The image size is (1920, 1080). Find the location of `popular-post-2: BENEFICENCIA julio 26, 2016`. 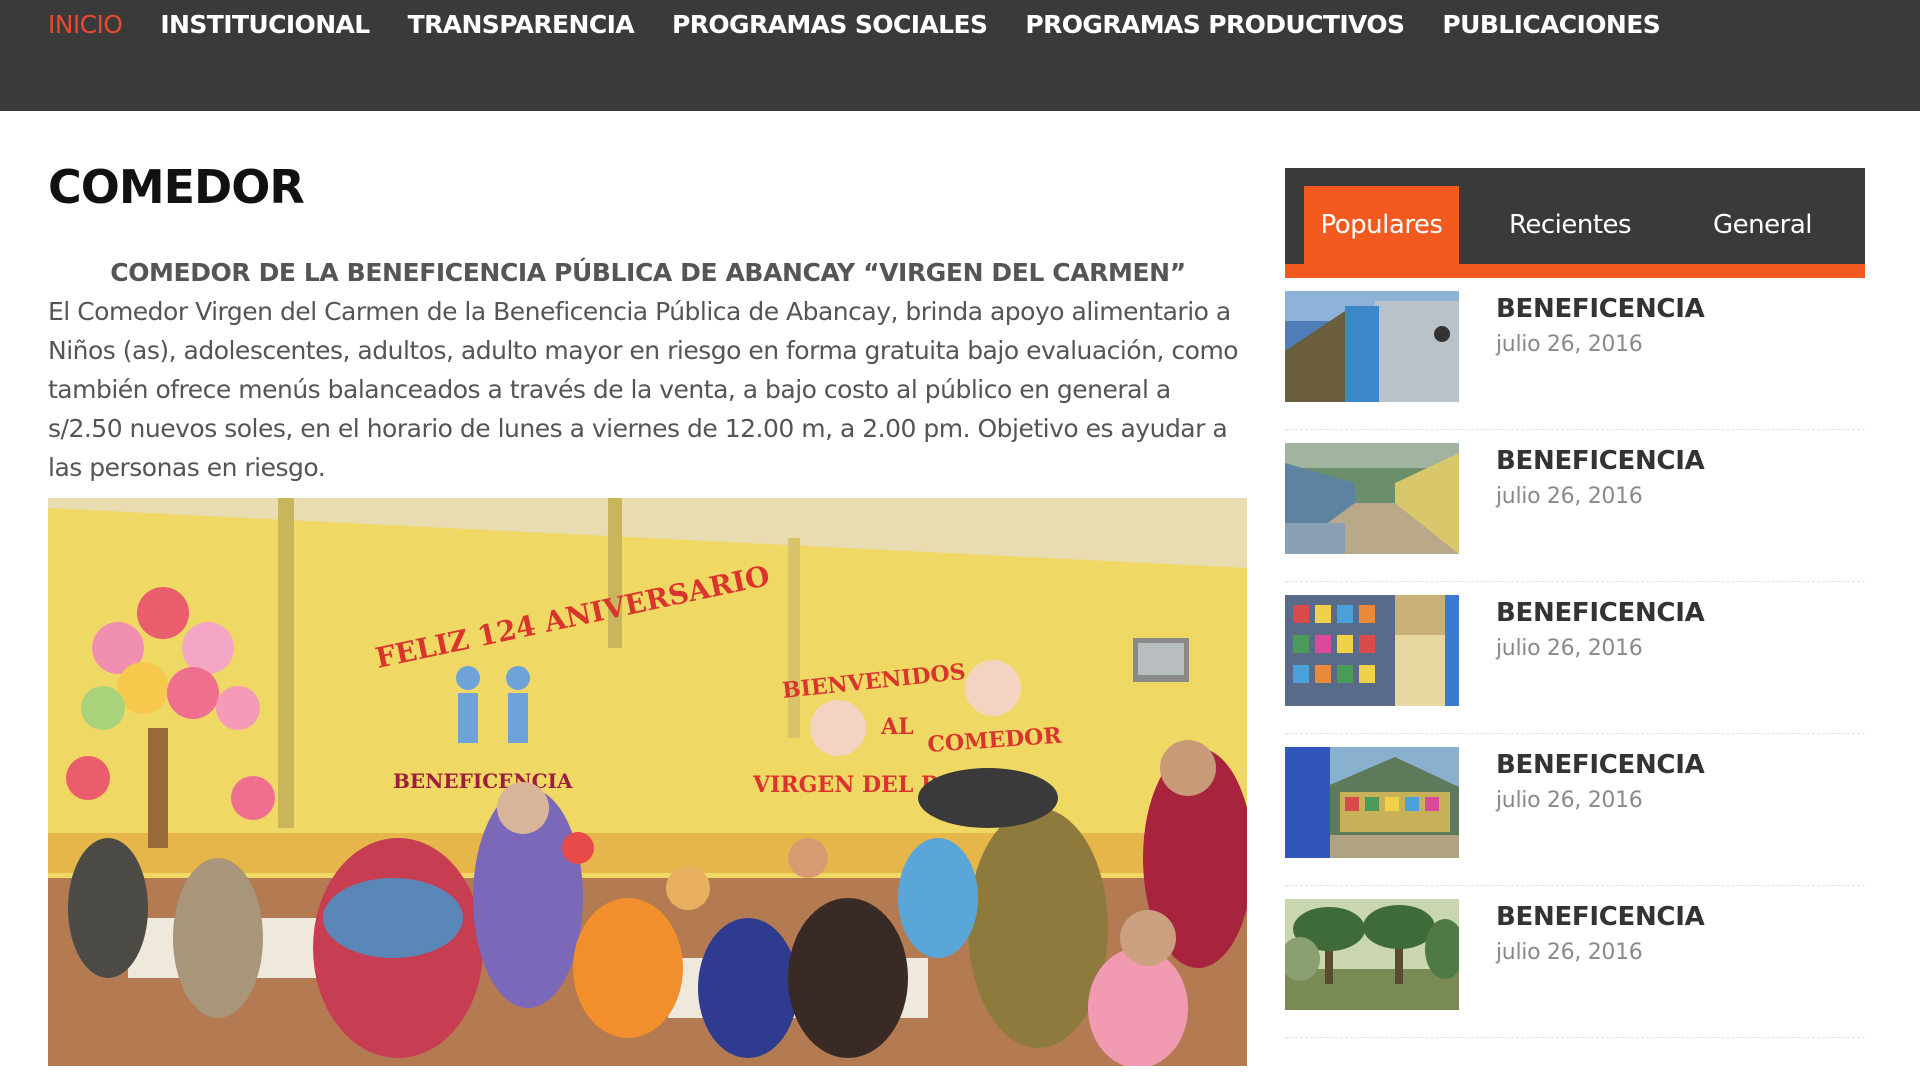

popular-post-2: BENEFICENCIA julio 26, 2016 is located at coordinates (1575, 506).